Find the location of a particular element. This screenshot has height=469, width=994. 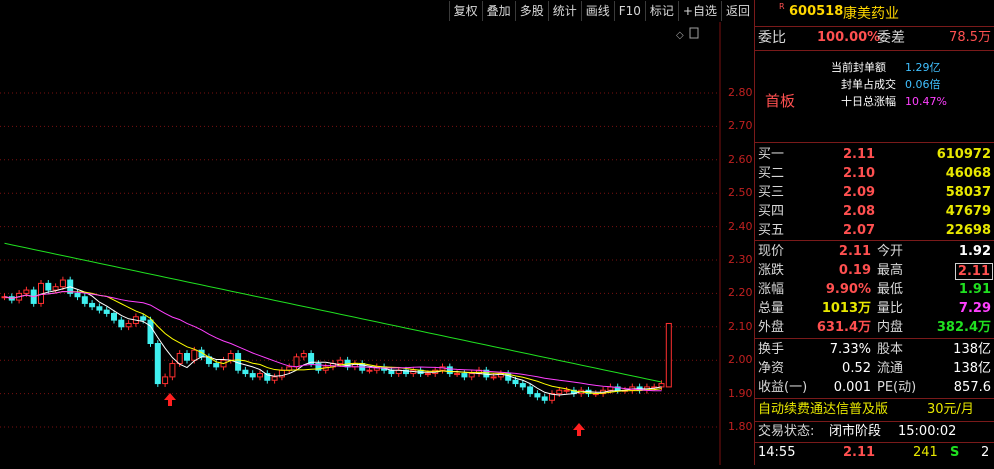

bid-row: 买三 2.09 58037 is located at coordinates (874, 193).